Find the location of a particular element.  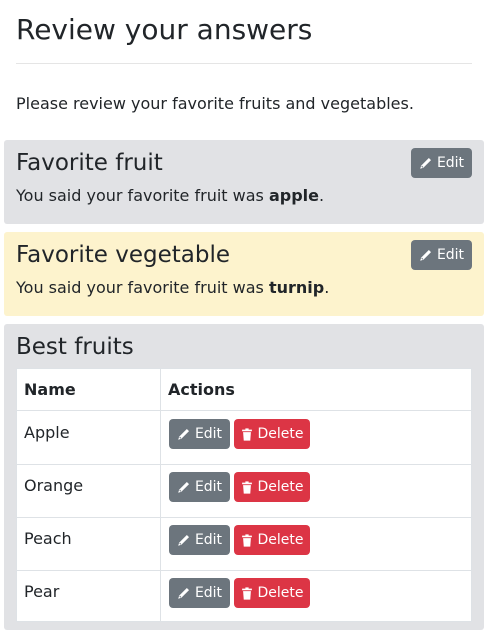

favorite-fruit-title: Favorite fruit is located at coordinates (89, 163).